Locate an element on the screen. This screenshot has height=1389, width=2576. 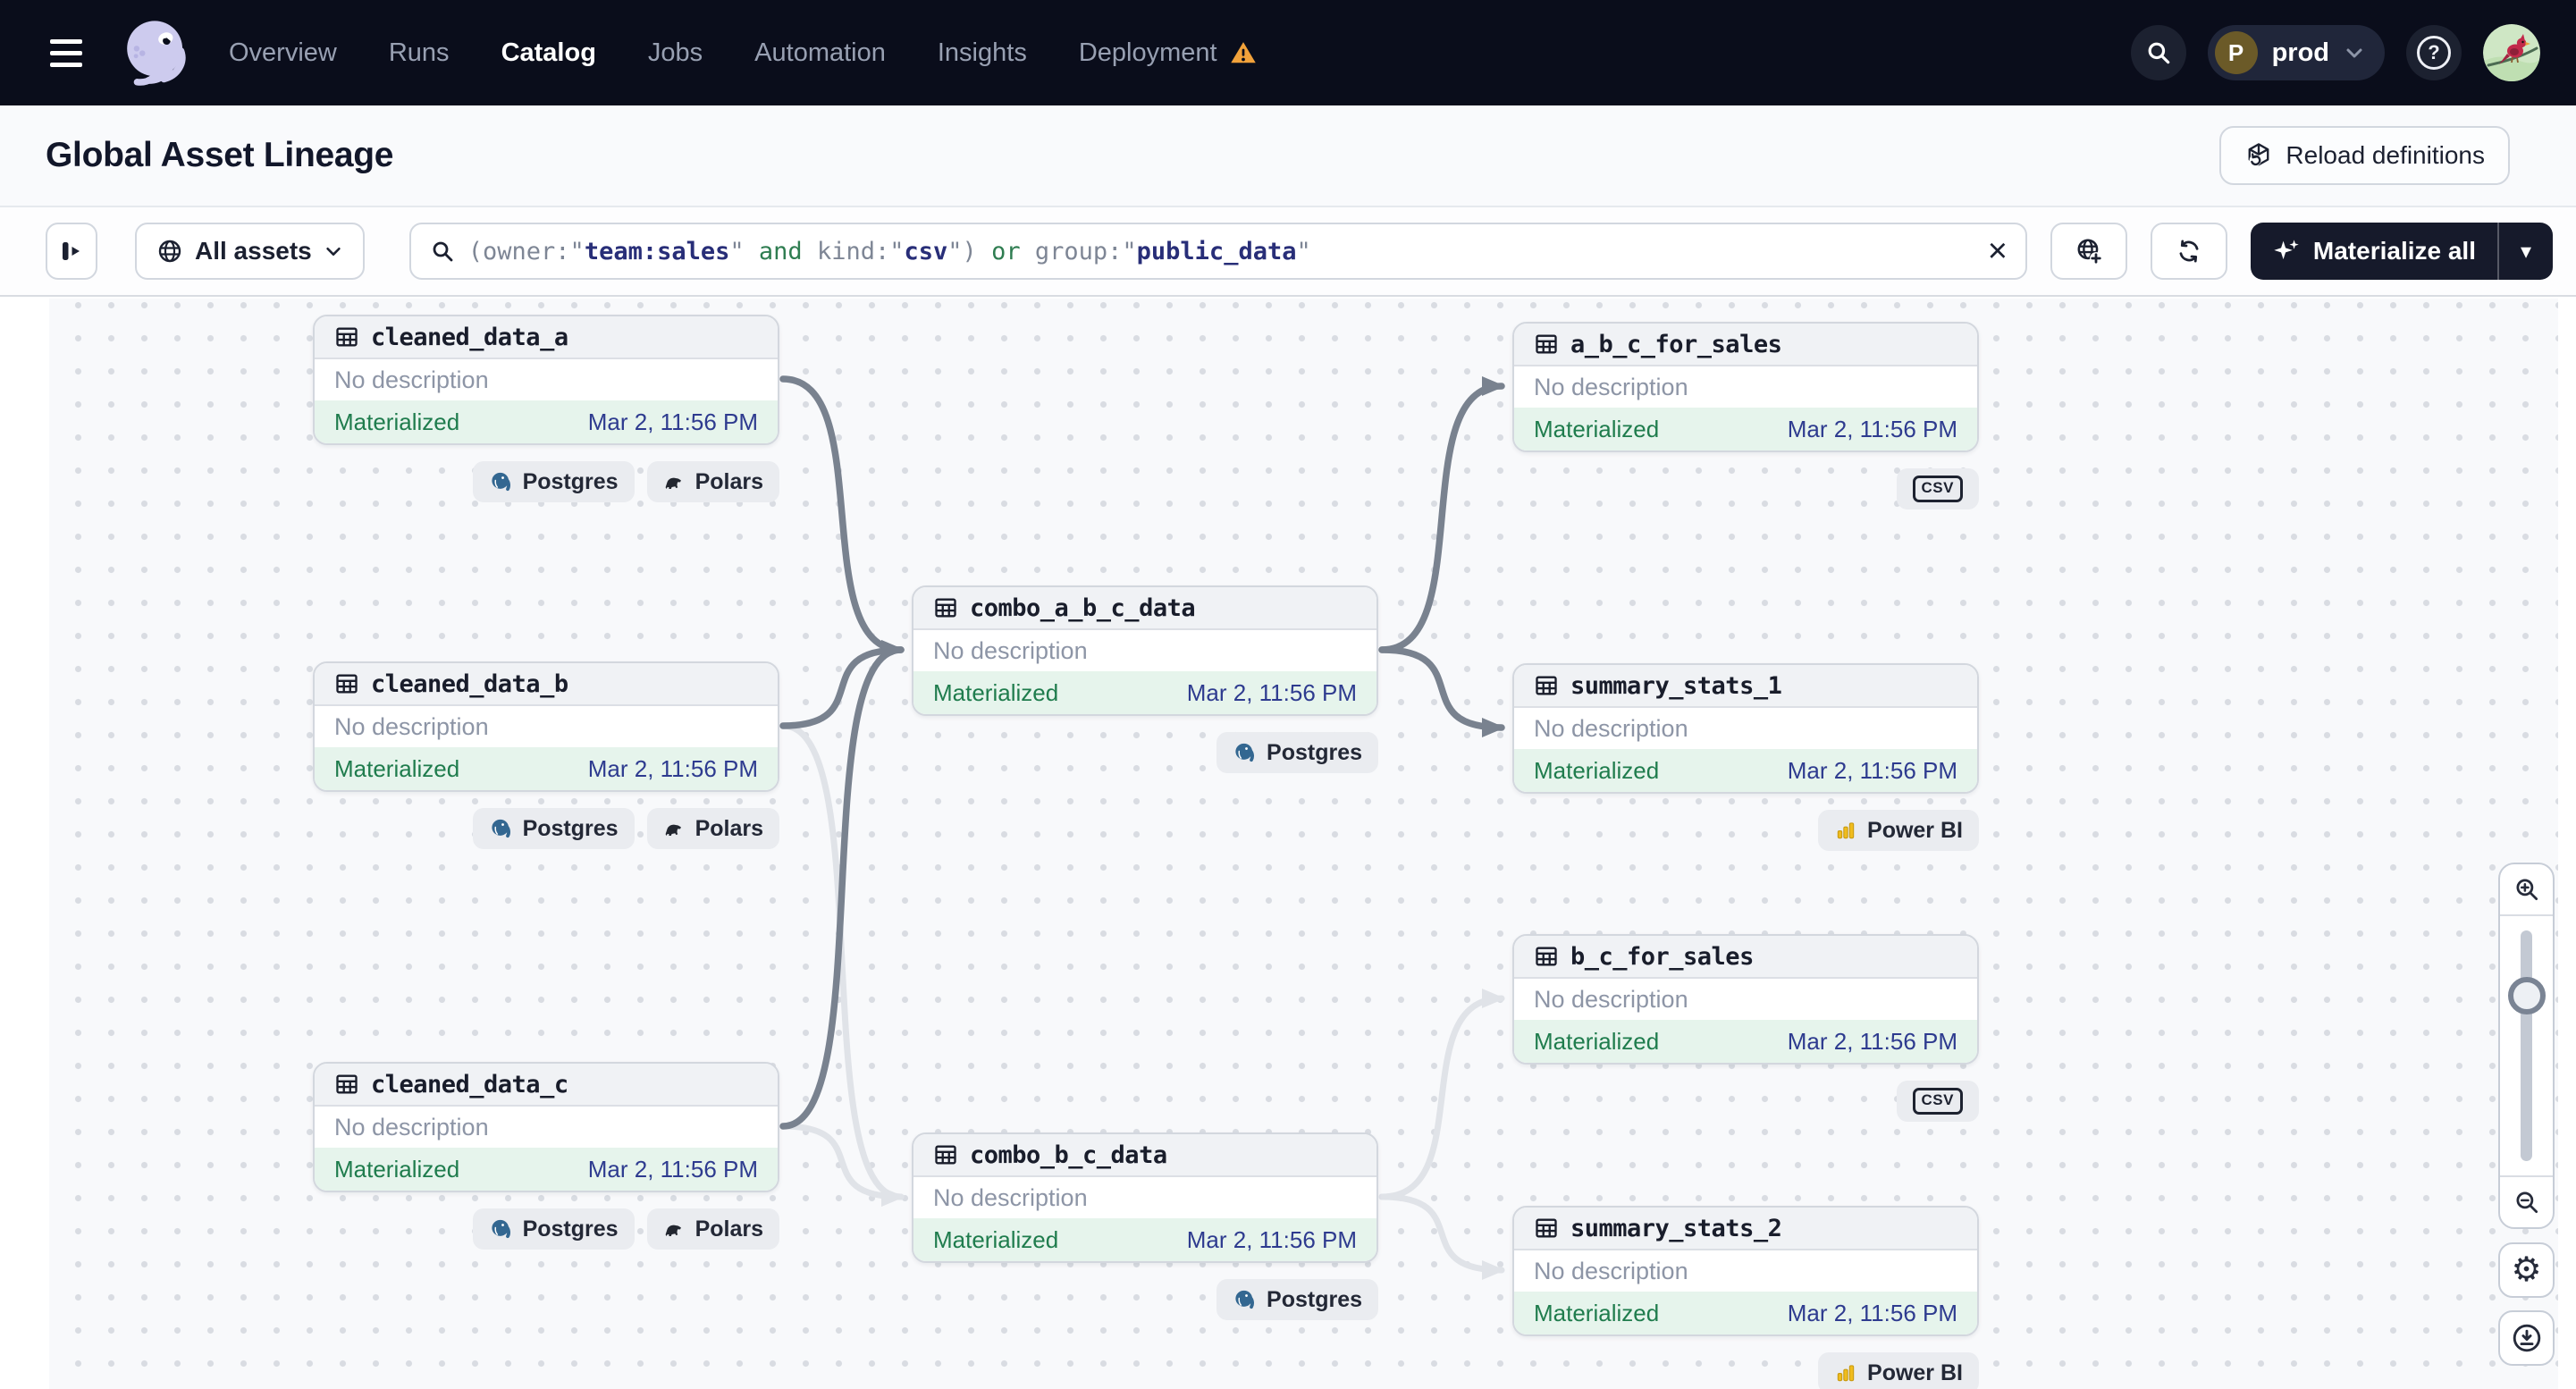
lineage-edge-cleaned_data_a-to-combo_a_b_c_data is located at coordinates (842, 517).